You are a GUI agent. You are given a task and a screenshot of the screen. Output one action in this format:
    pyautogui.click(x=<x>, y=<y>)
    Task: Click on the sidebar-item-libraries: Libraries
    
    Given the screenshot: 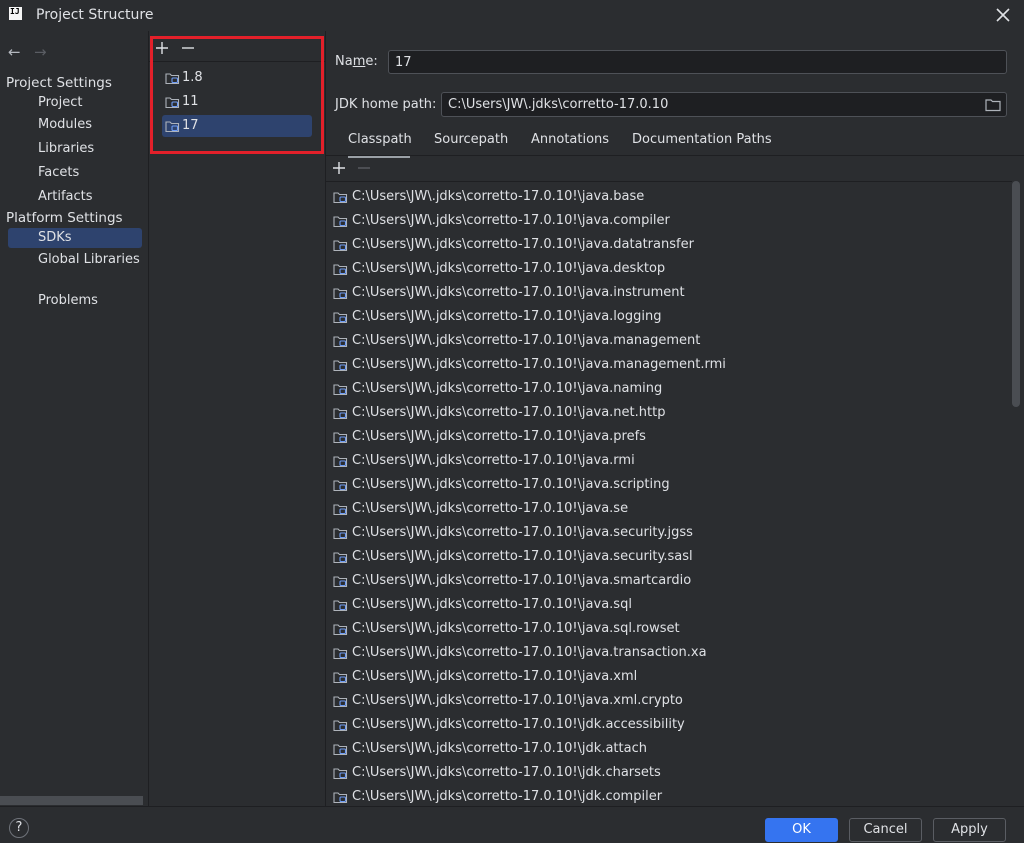 What is the action you would take?
    pyautogui.click(x=75, y=149)
    